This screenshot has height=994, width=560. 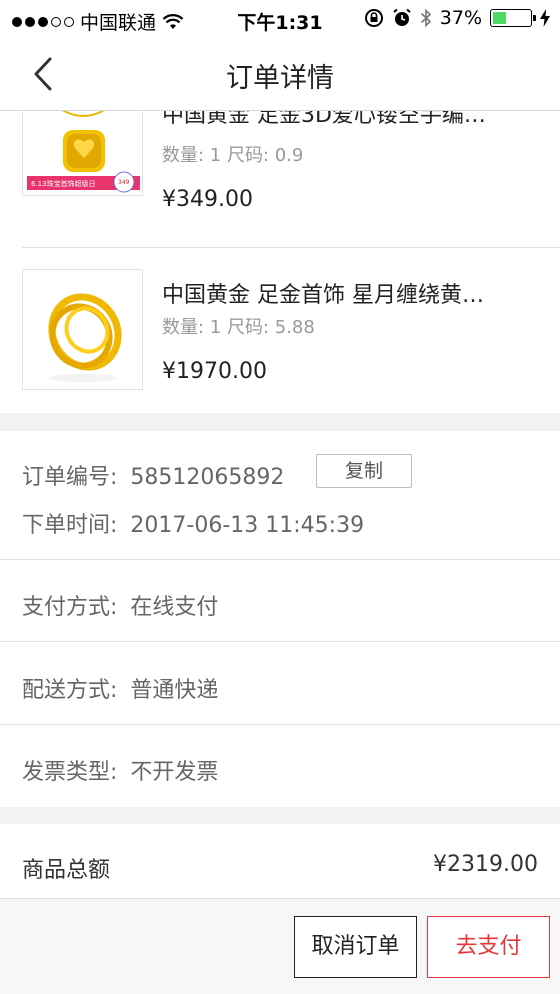 I want to click on alarm-icon, so click(x=402, y=17).